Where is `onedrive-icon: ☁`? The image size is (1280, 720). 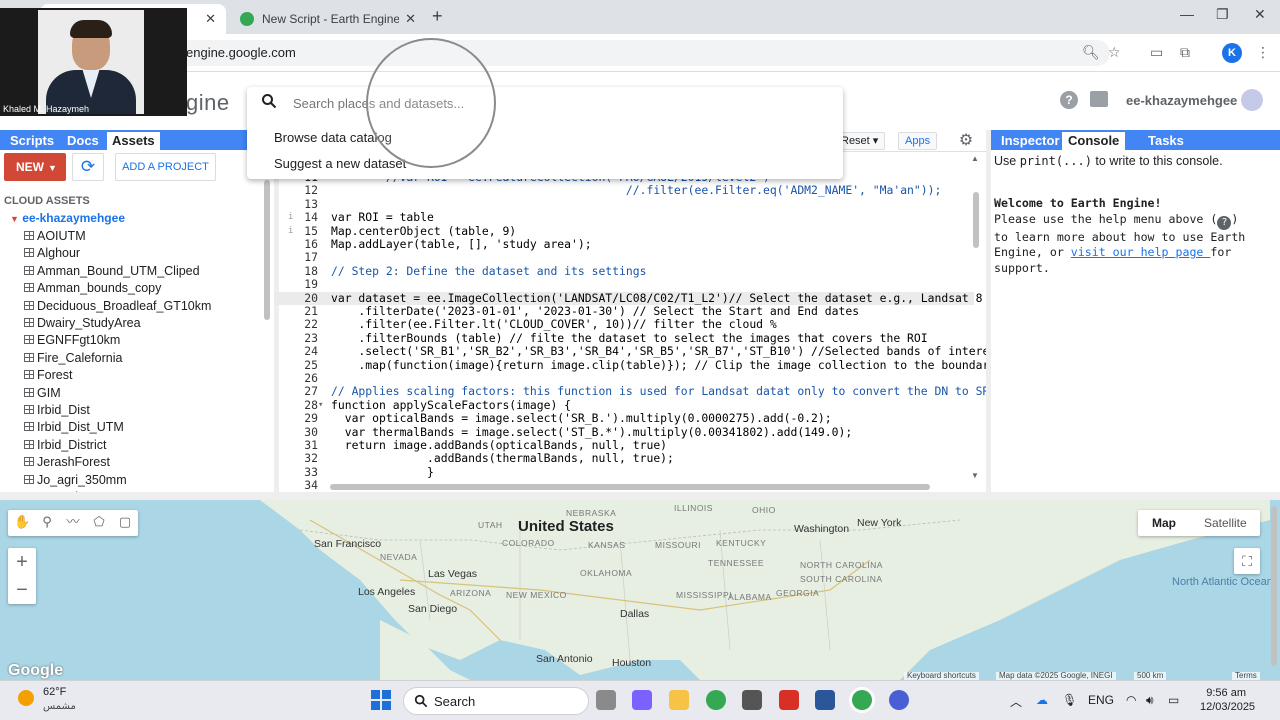
onedrive-icon: ☁ is located at coordinates (1042, 700).